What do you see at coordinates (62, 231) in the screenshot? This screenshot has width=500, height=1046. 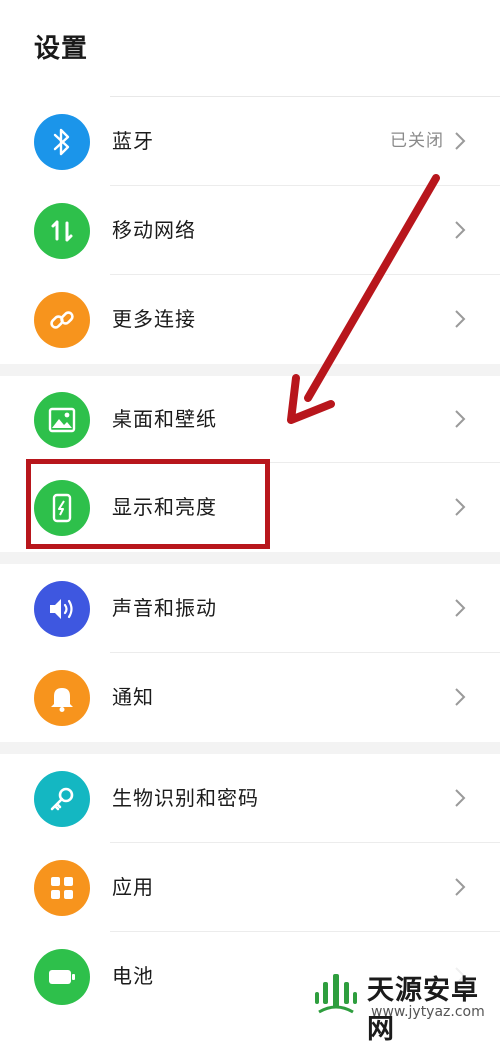 I see `mobile-data-icon` at bounding box center [62, 231].